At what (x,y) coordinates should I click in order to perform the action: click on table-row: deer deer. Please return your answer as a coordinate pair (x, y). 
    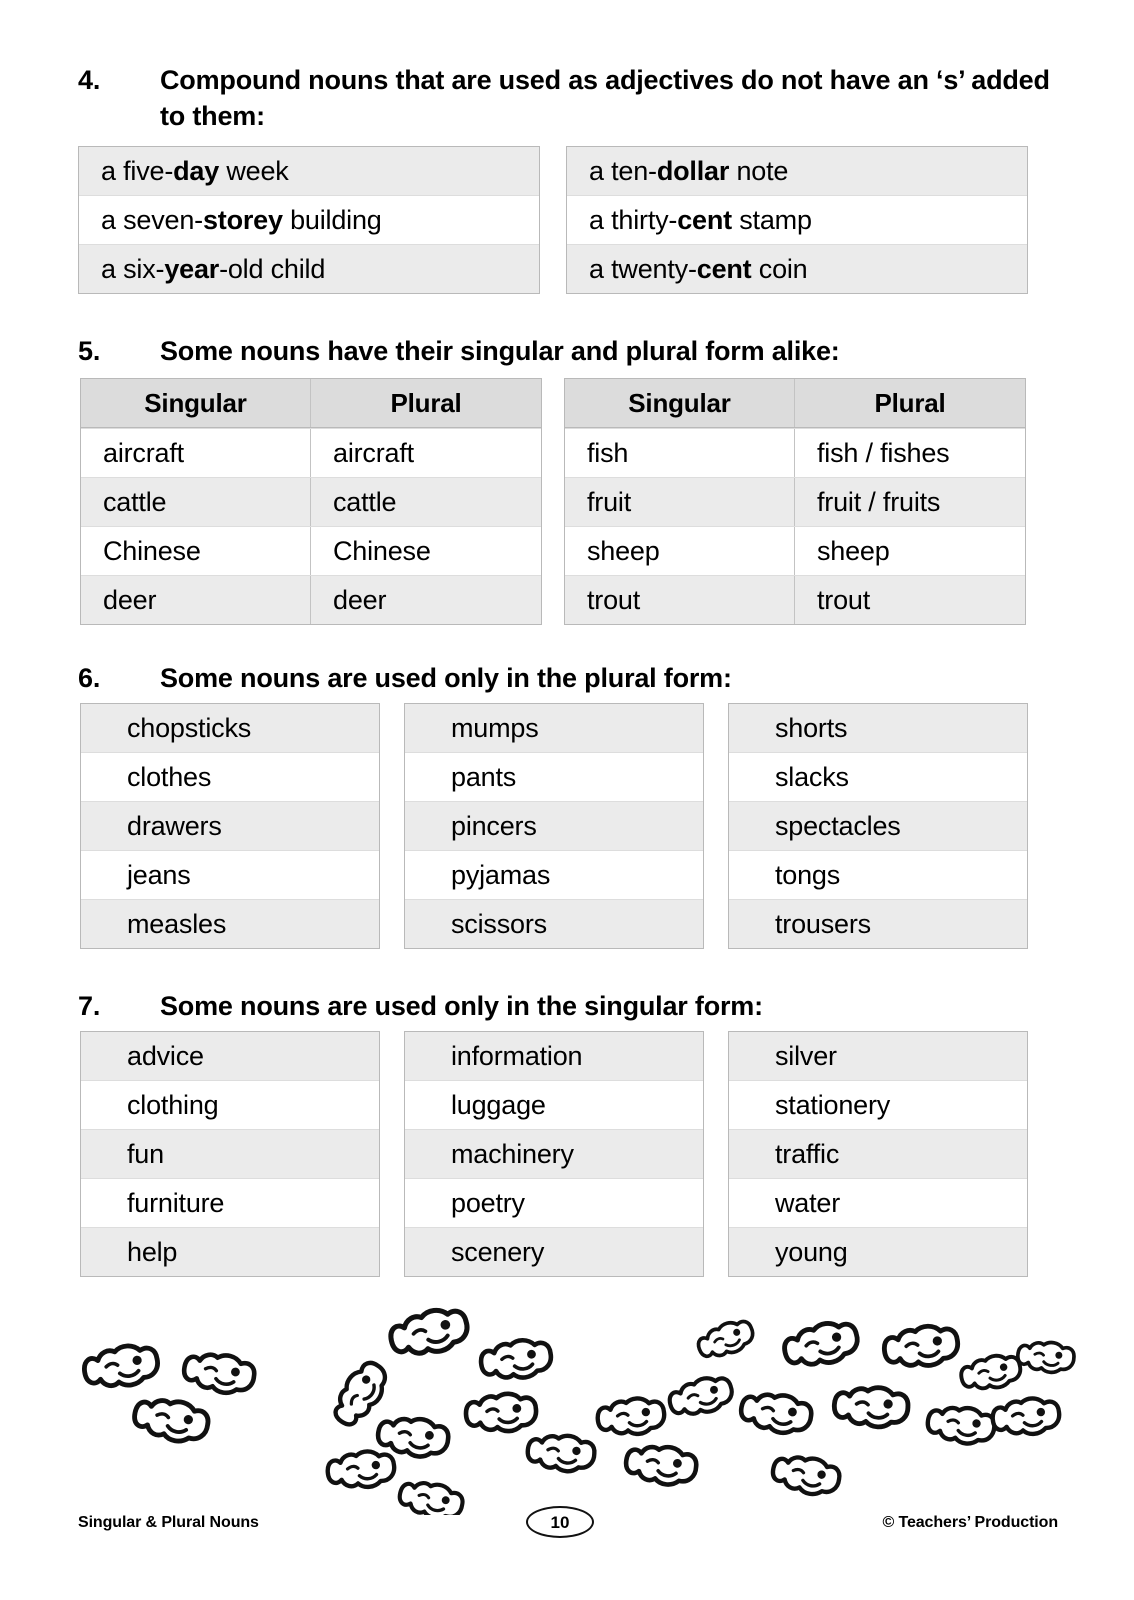
    Looking at the image, I should click on (311, 599).